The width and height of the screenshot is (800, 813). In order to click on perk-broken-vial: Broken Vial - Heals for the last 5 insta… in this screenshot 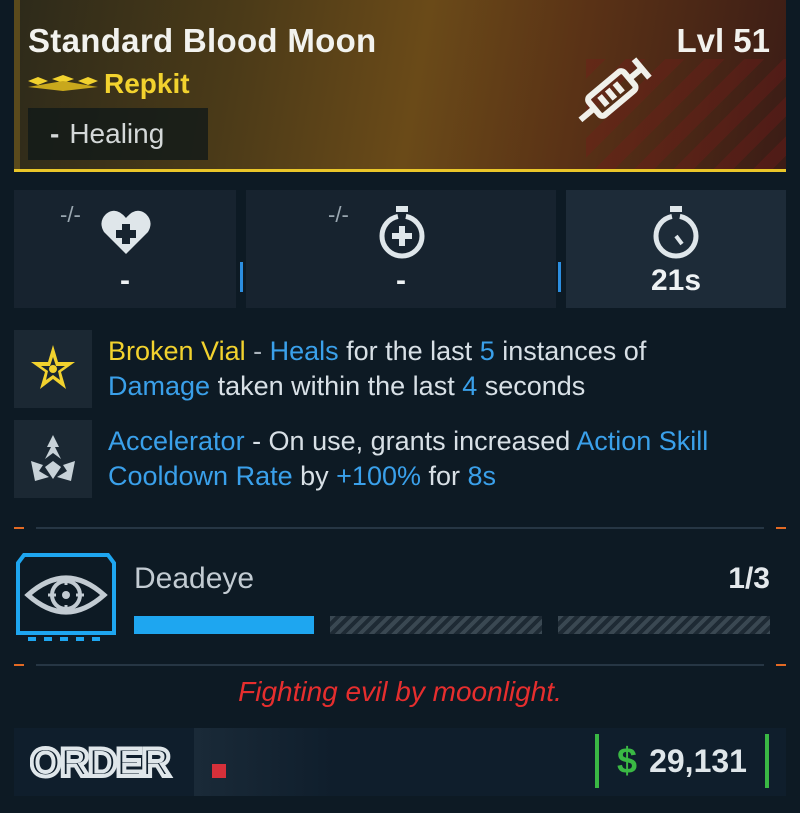, I will do `click(400, 369)`.